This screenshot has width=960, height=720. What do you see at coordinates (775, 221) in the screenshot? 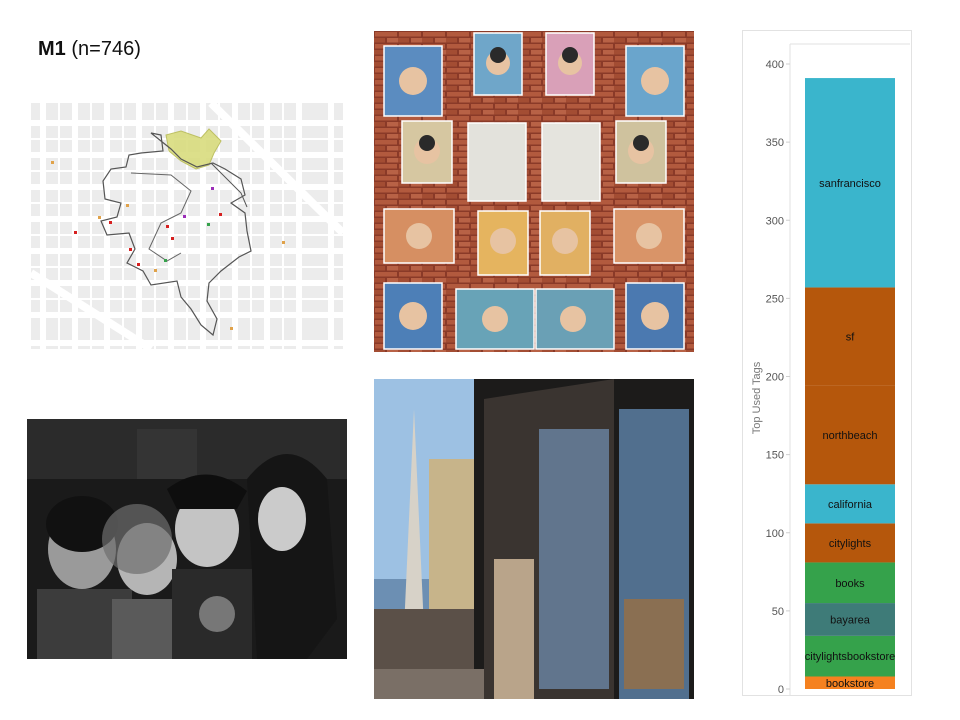
I see `y-tick-label: 300` at bounding box center [775, 221].